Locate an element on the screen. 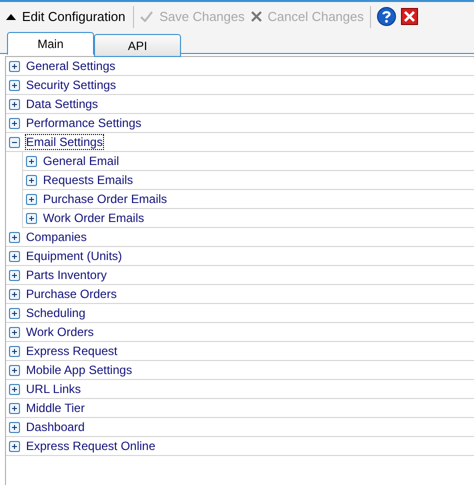  tab: API is located at coordinates (137, 45).